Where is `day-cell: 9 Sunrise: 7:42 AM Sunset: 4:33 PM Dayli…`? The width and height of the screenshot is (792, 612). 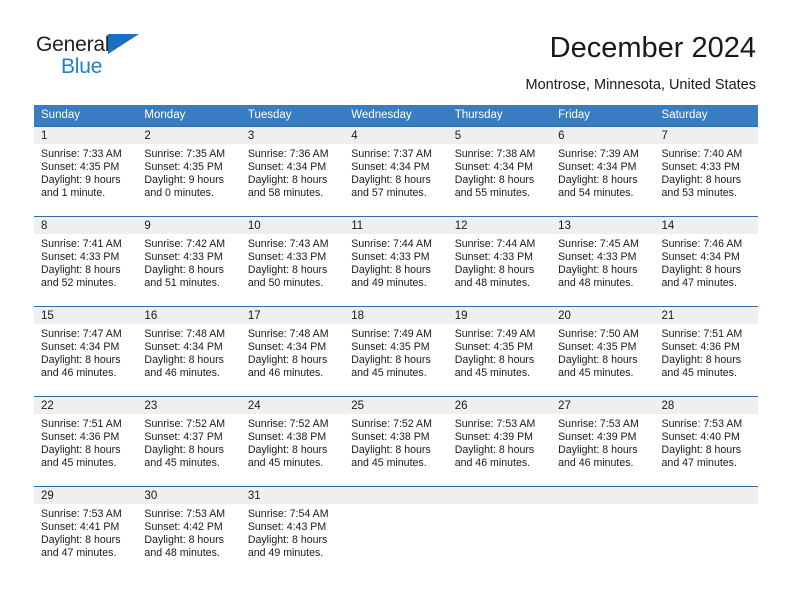
day-cell: 9 Sunrise: 7:42 AM Sunset: 4:33 PM Dayli… is located at coordinates (189, 261).